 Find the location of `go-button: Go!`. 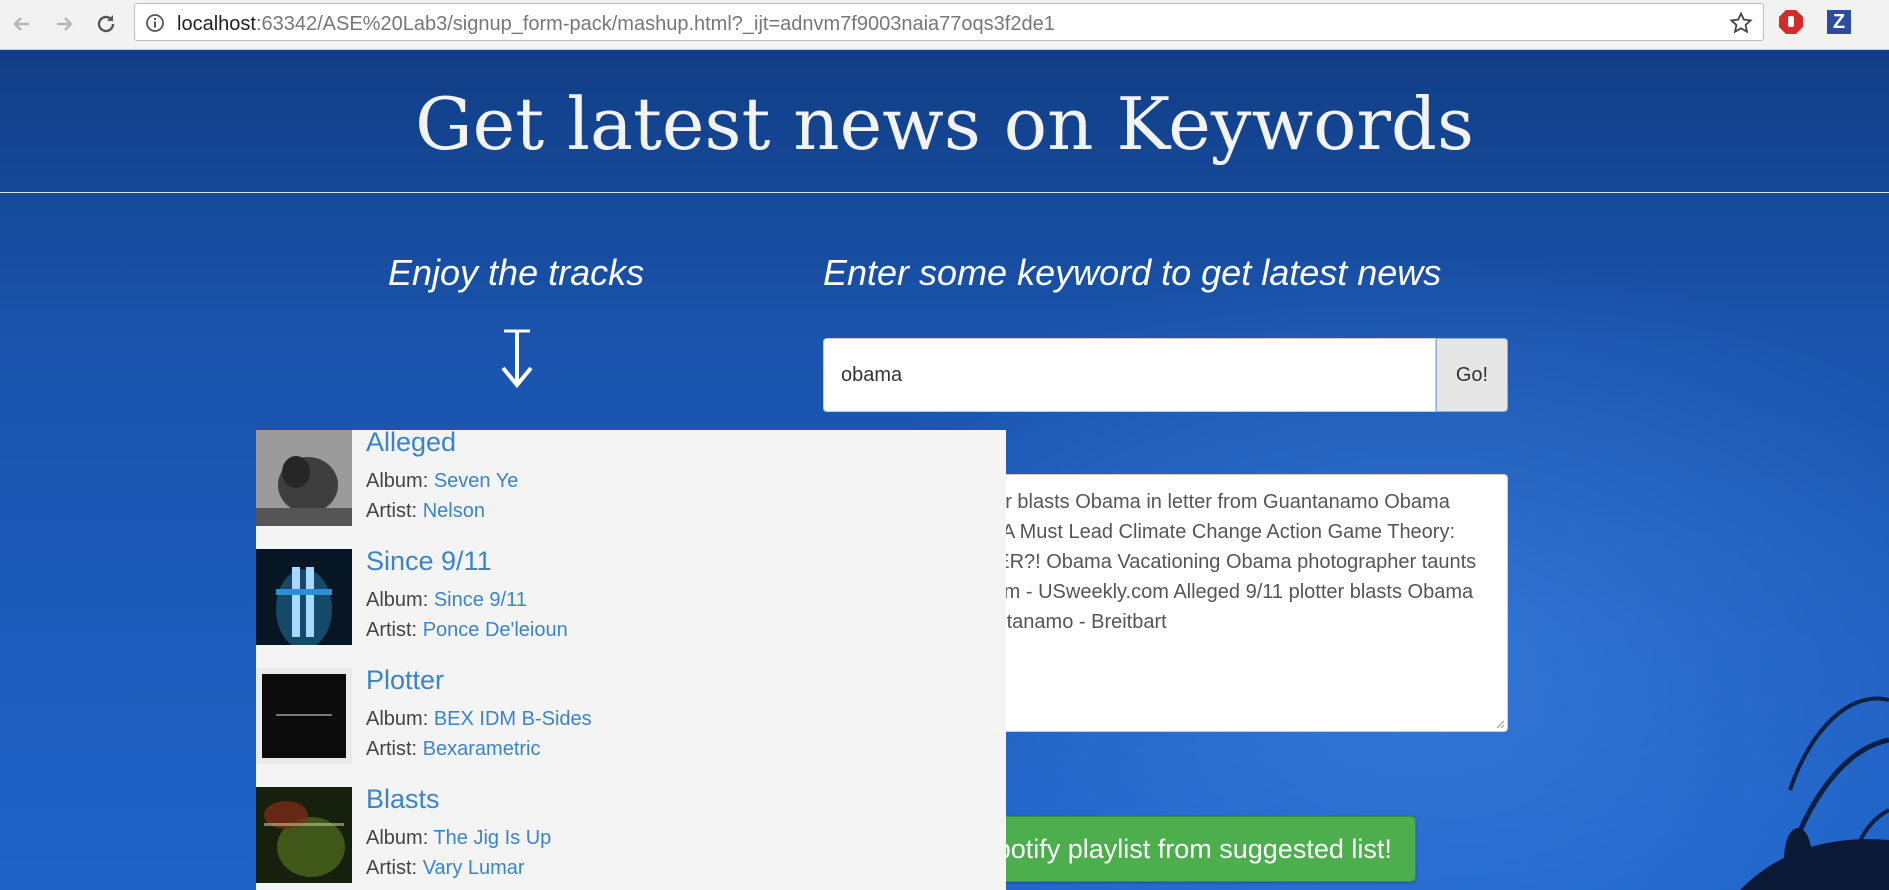

go-button: Go! is located at coordinates (1472, 375).